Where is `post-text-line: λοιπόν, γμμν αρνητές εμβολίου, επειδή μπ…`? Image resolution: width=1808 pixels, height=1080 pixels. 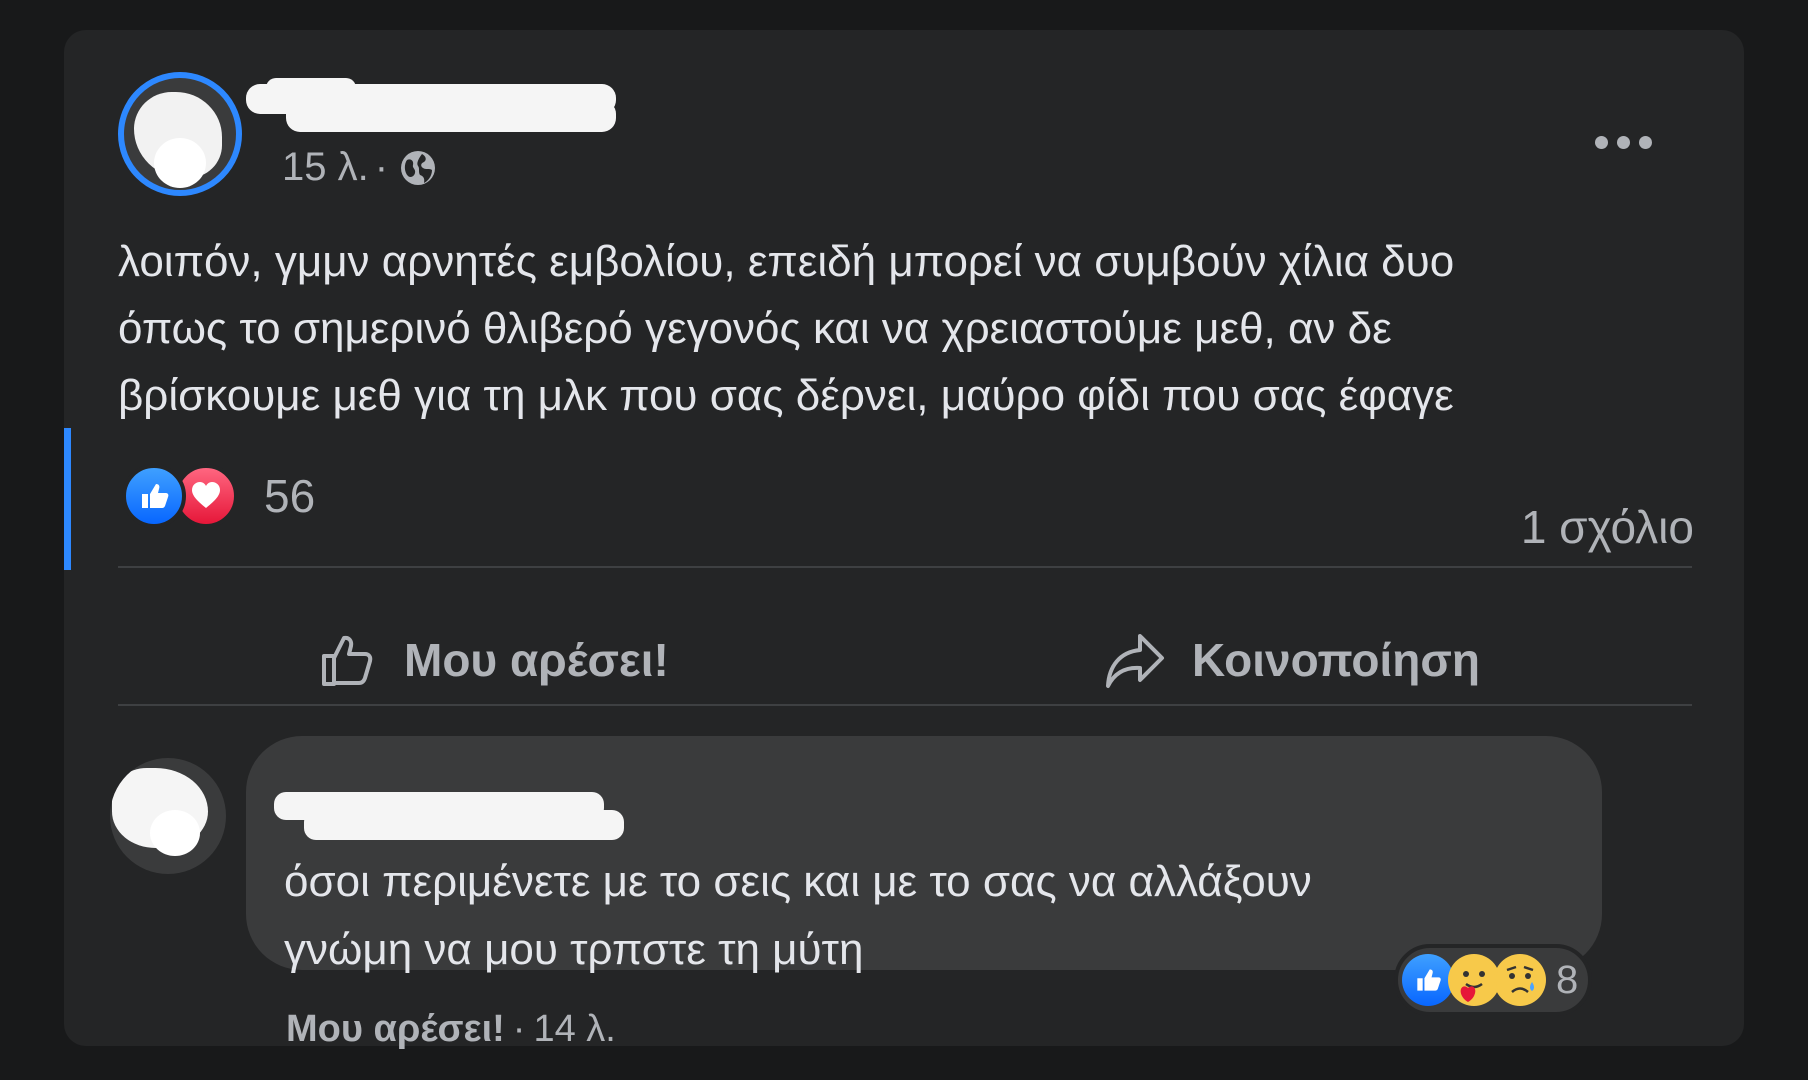 post-text-line: λοιπόν, γμμν αρνητές εμβολίου, επειδή μπ… is located at coordinates (786, 261).